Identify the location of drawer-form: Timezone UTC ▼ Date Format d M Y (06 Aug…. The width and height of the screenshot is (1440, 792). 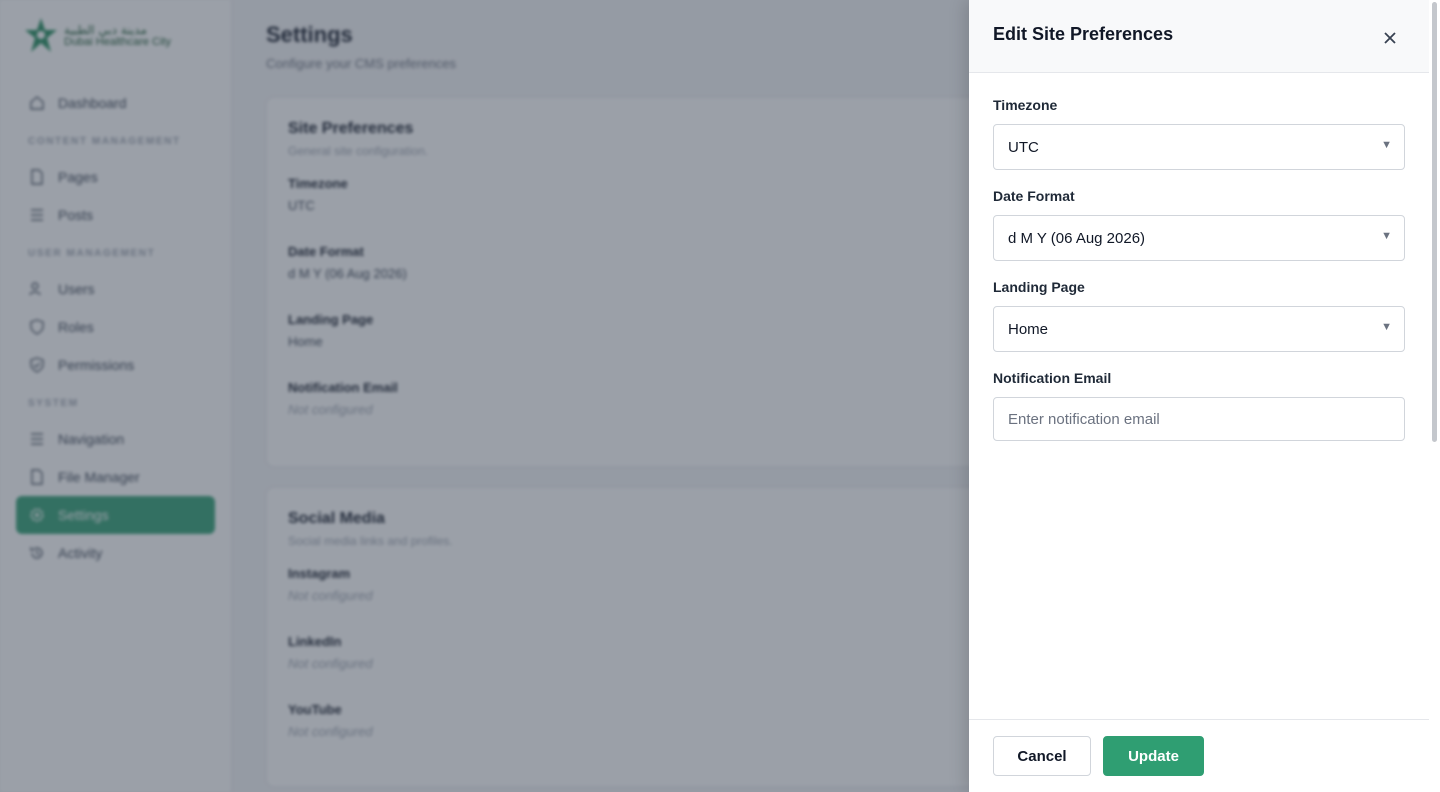
(1199, 257).